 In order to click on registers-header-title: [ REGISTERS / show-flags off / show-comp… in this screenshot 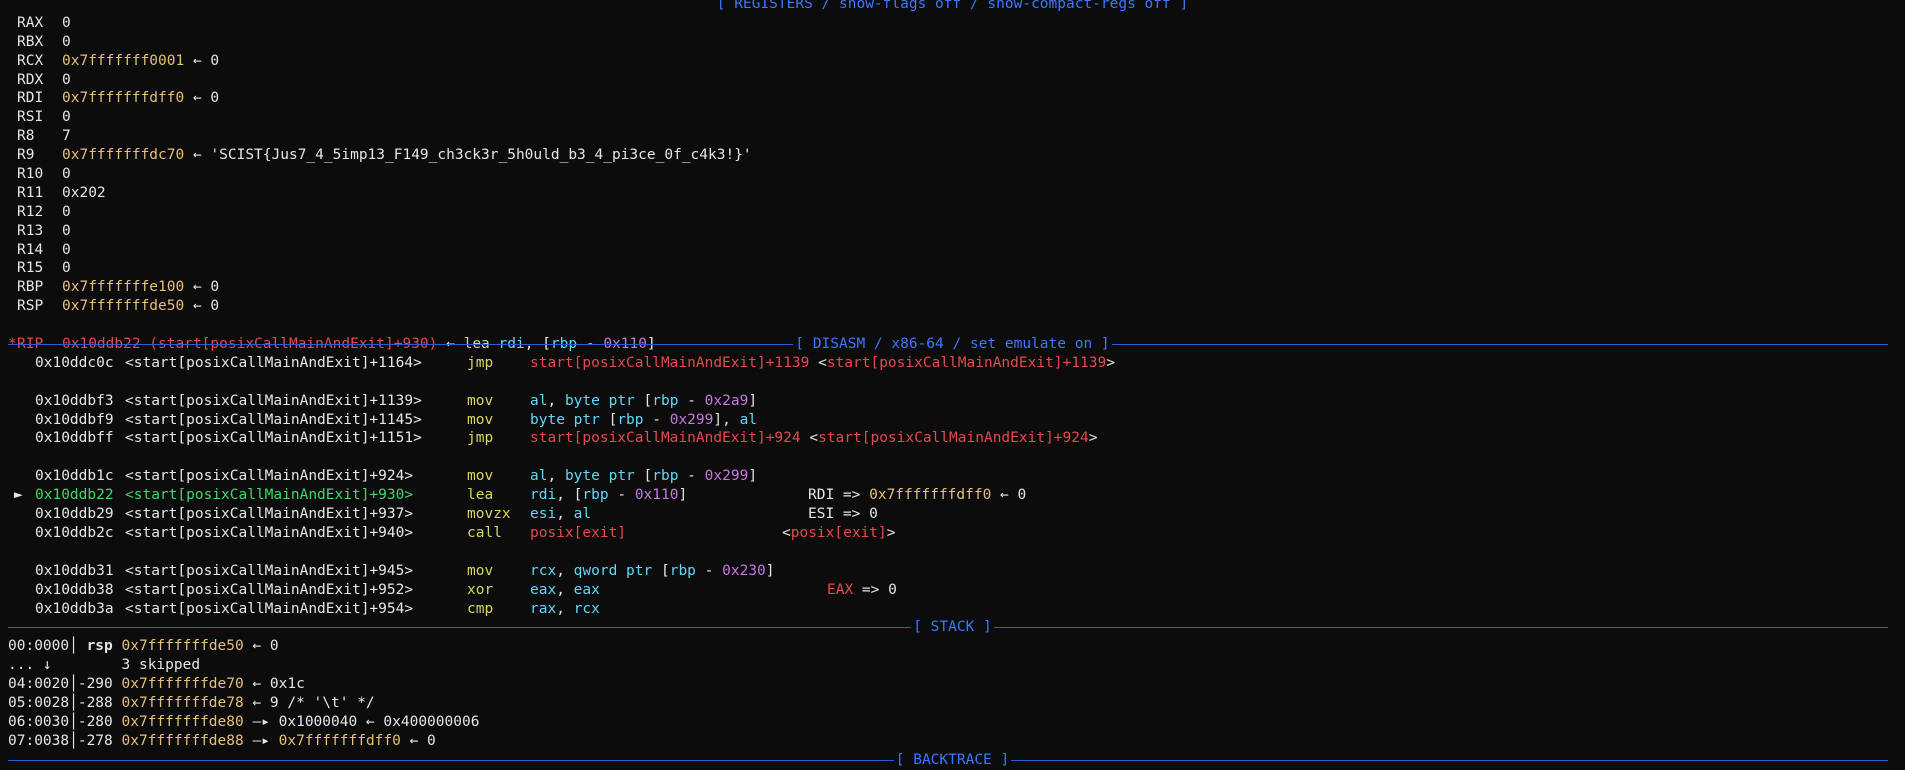, I will do `click(952, 6)`.